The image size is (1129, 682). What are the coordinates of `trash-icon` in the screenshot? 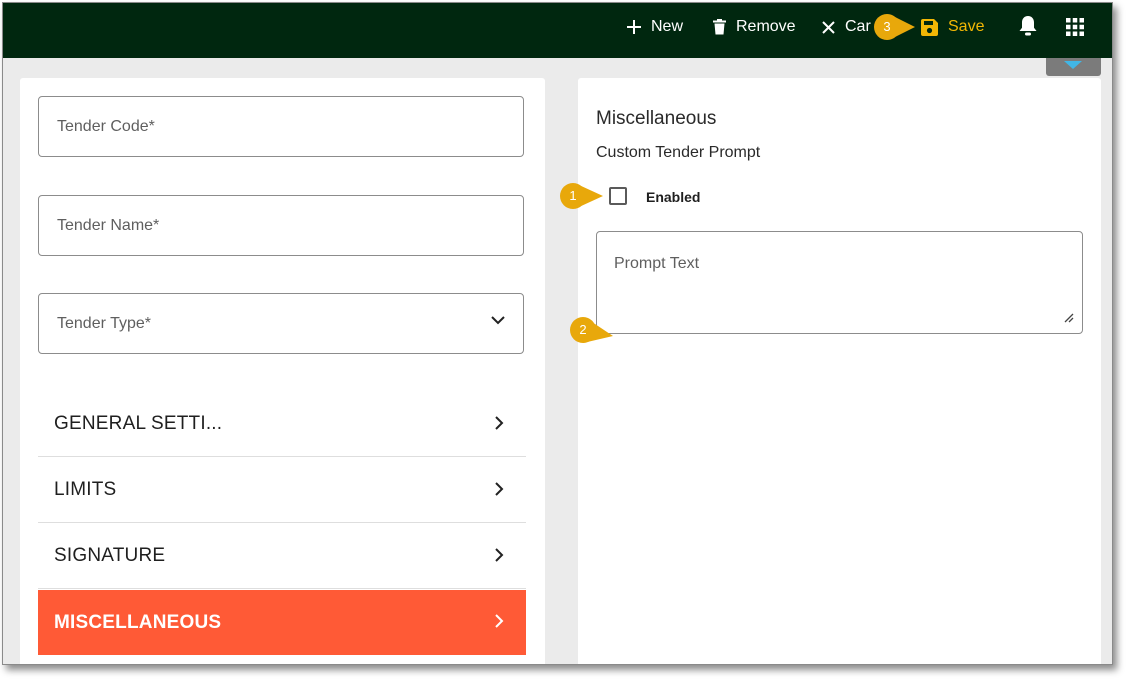 It's located at (719, 27).